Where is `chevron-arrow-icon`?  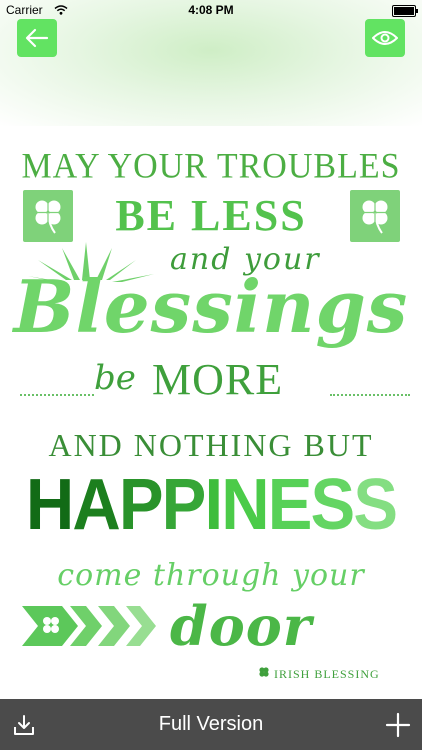
chevron-arrow-icon is located at coordinates (89, 626).